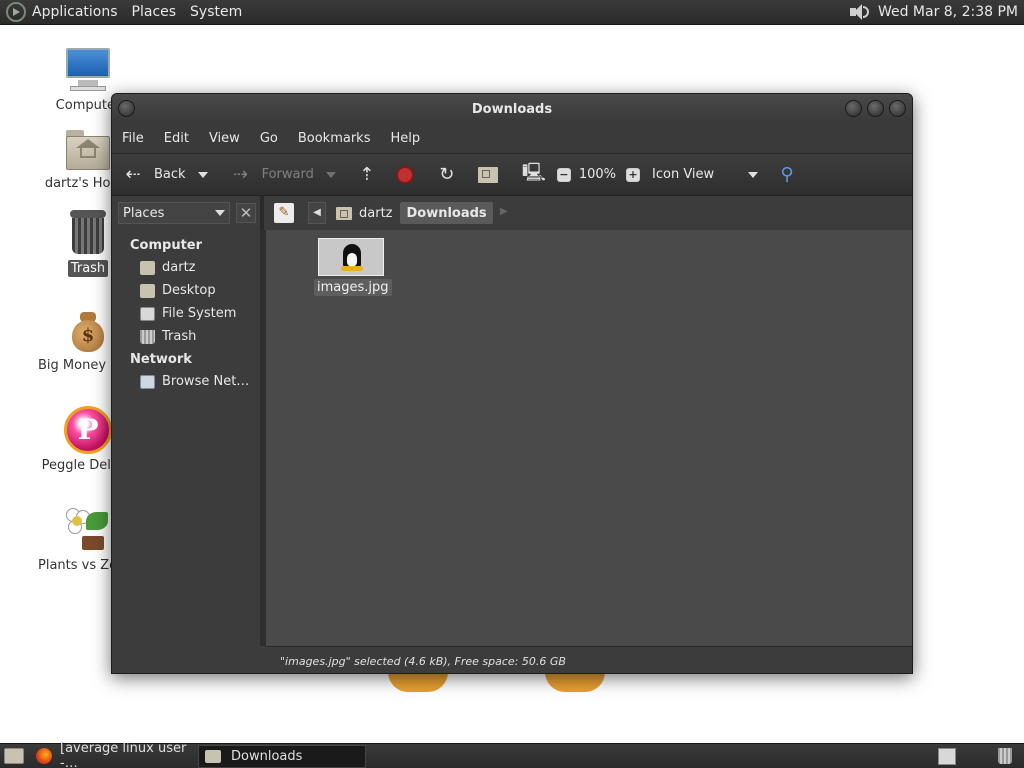 Image resolution: width=1024 pixels, height=768 pixels. I want to click on window-titlebar: Downloads, so click(512, 109).